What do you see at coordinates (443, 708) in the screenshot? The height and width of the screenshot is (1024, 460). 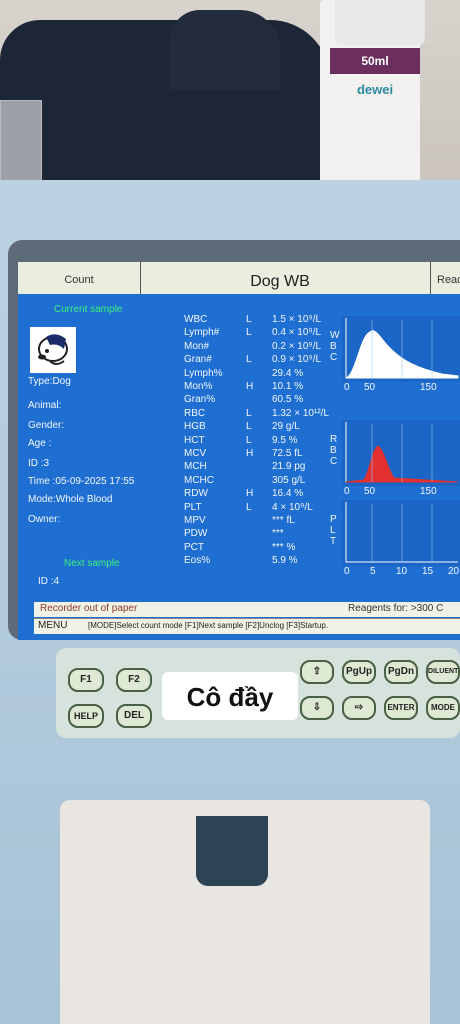 I see `mode-key: MODE` at bounding box center [443, 708].